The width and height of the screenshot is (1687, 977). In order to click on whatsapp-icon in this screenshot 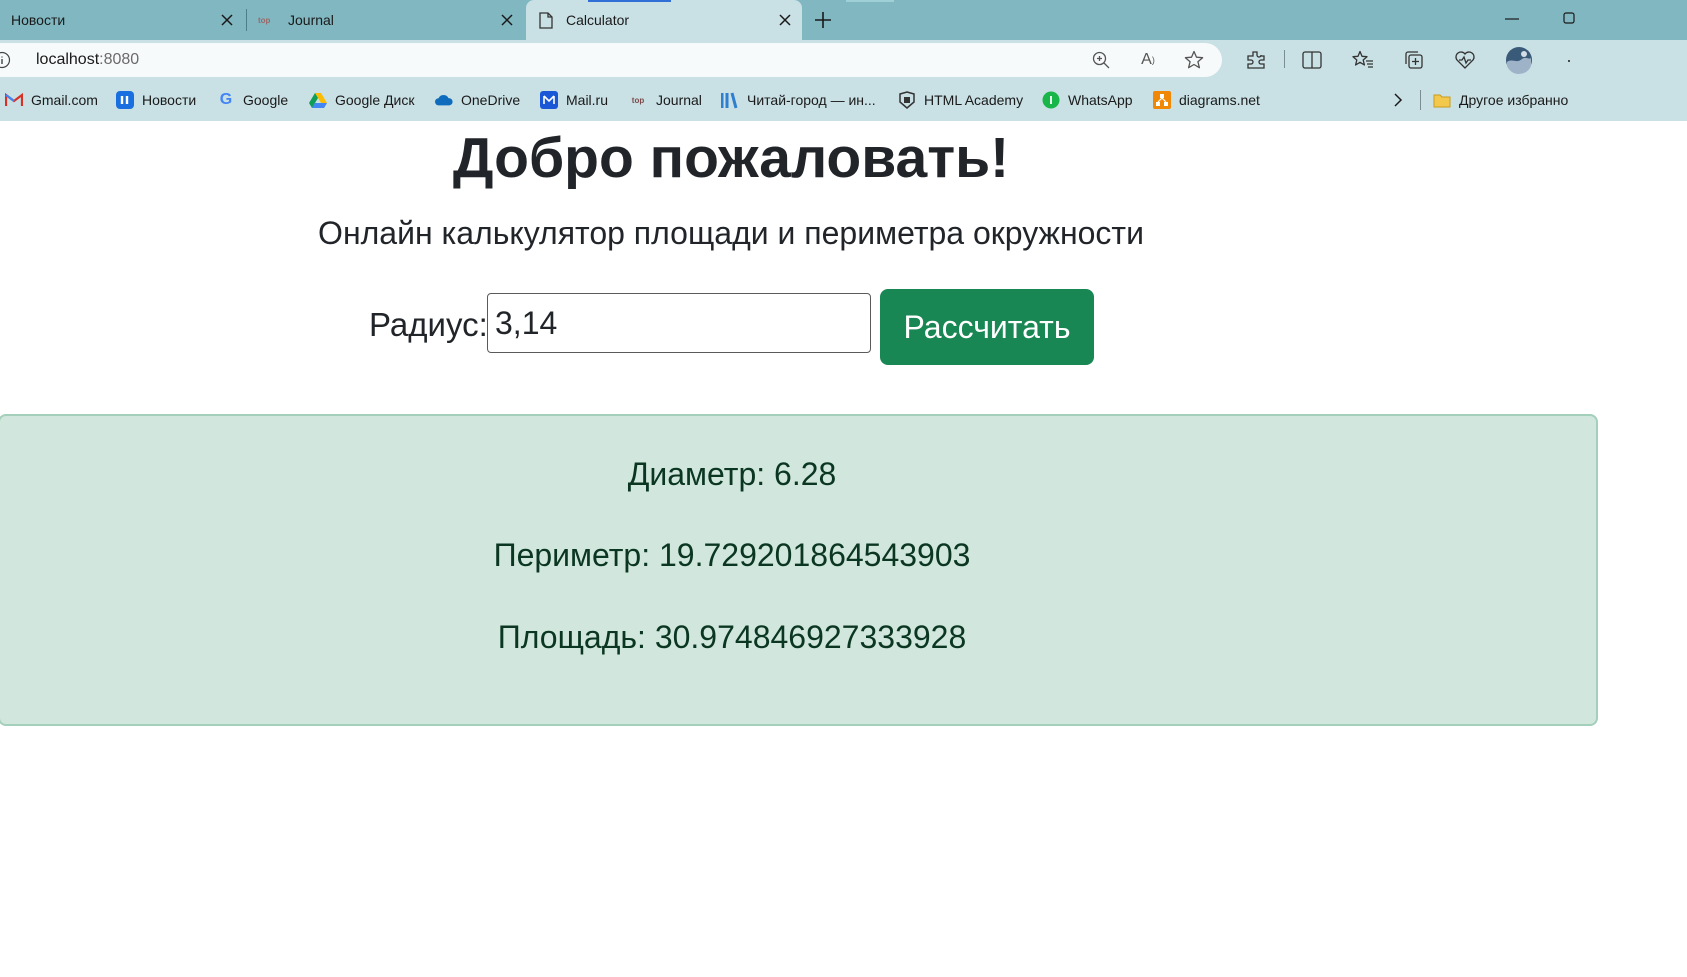, I will do `click(1051, 100)`.